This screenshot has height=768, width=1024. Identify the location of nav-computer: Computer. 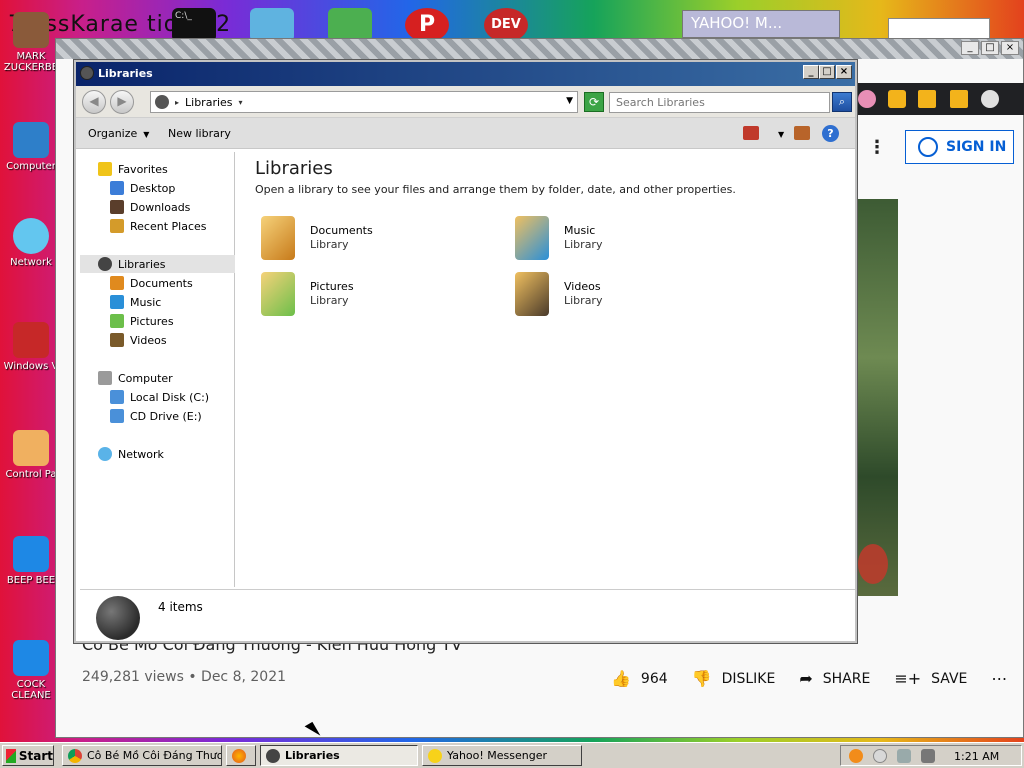
(157, 378).